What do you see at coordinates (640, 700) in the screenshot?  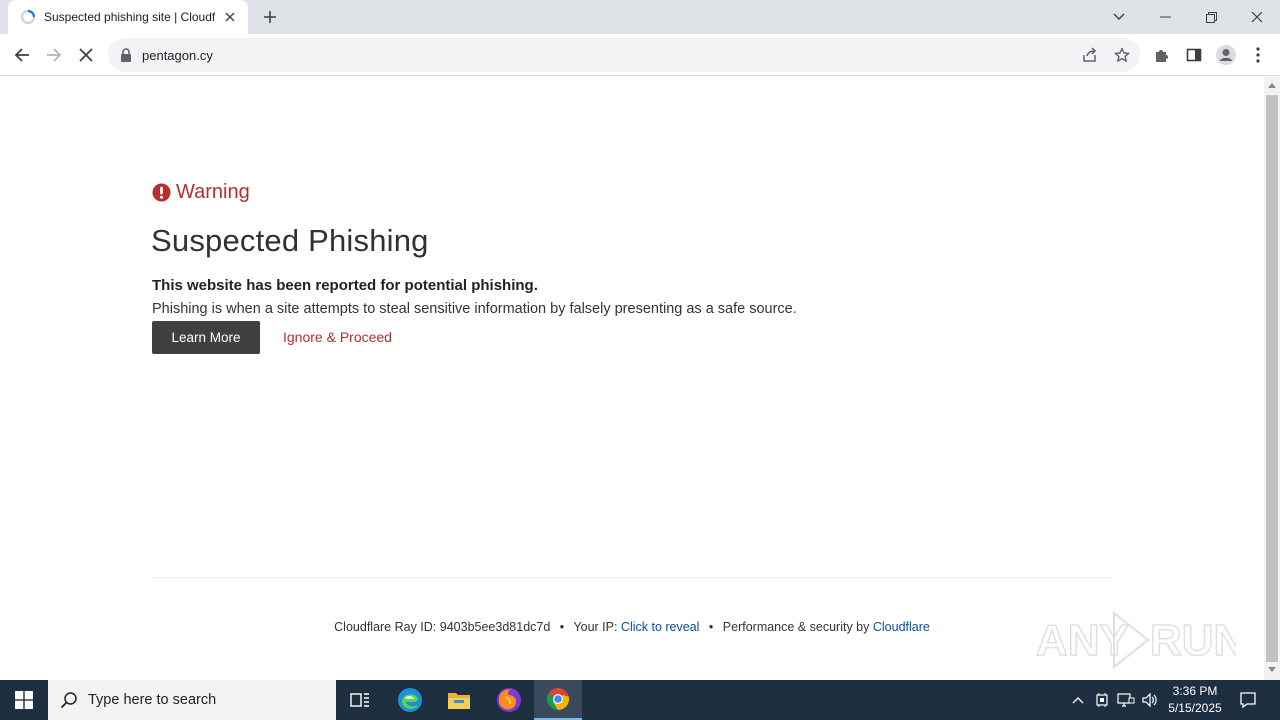 I see `windows-taskbar: Type here to search 3:36 PM 5/15/2025` at bounding box center [640, 700].